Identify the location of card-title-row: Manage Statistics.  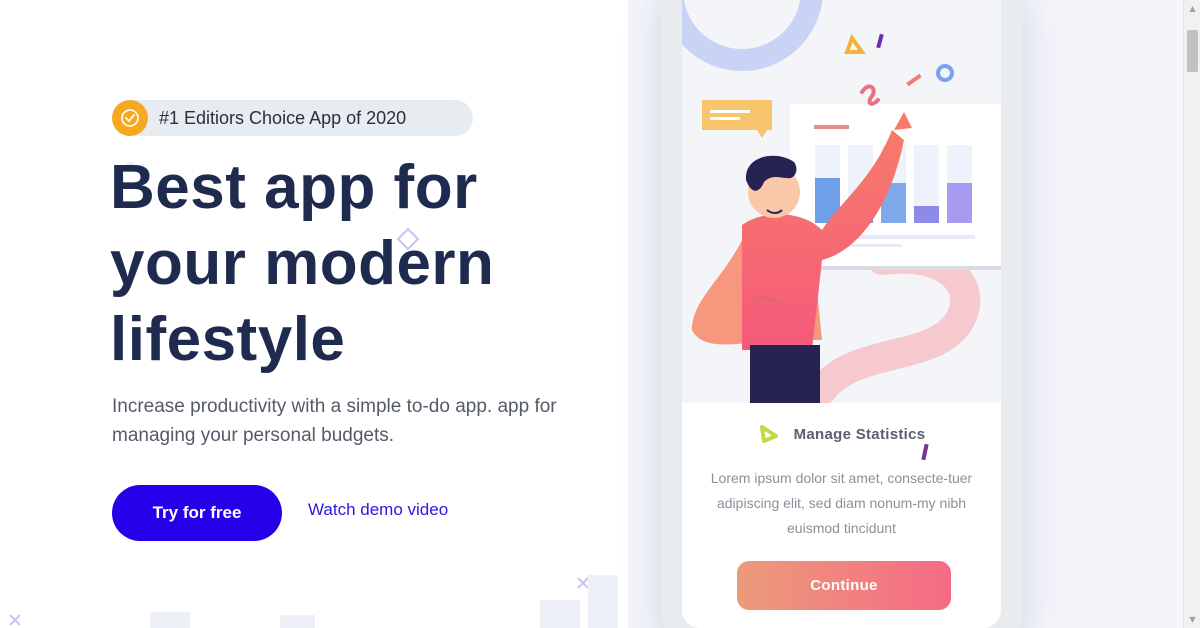
(841, 442).